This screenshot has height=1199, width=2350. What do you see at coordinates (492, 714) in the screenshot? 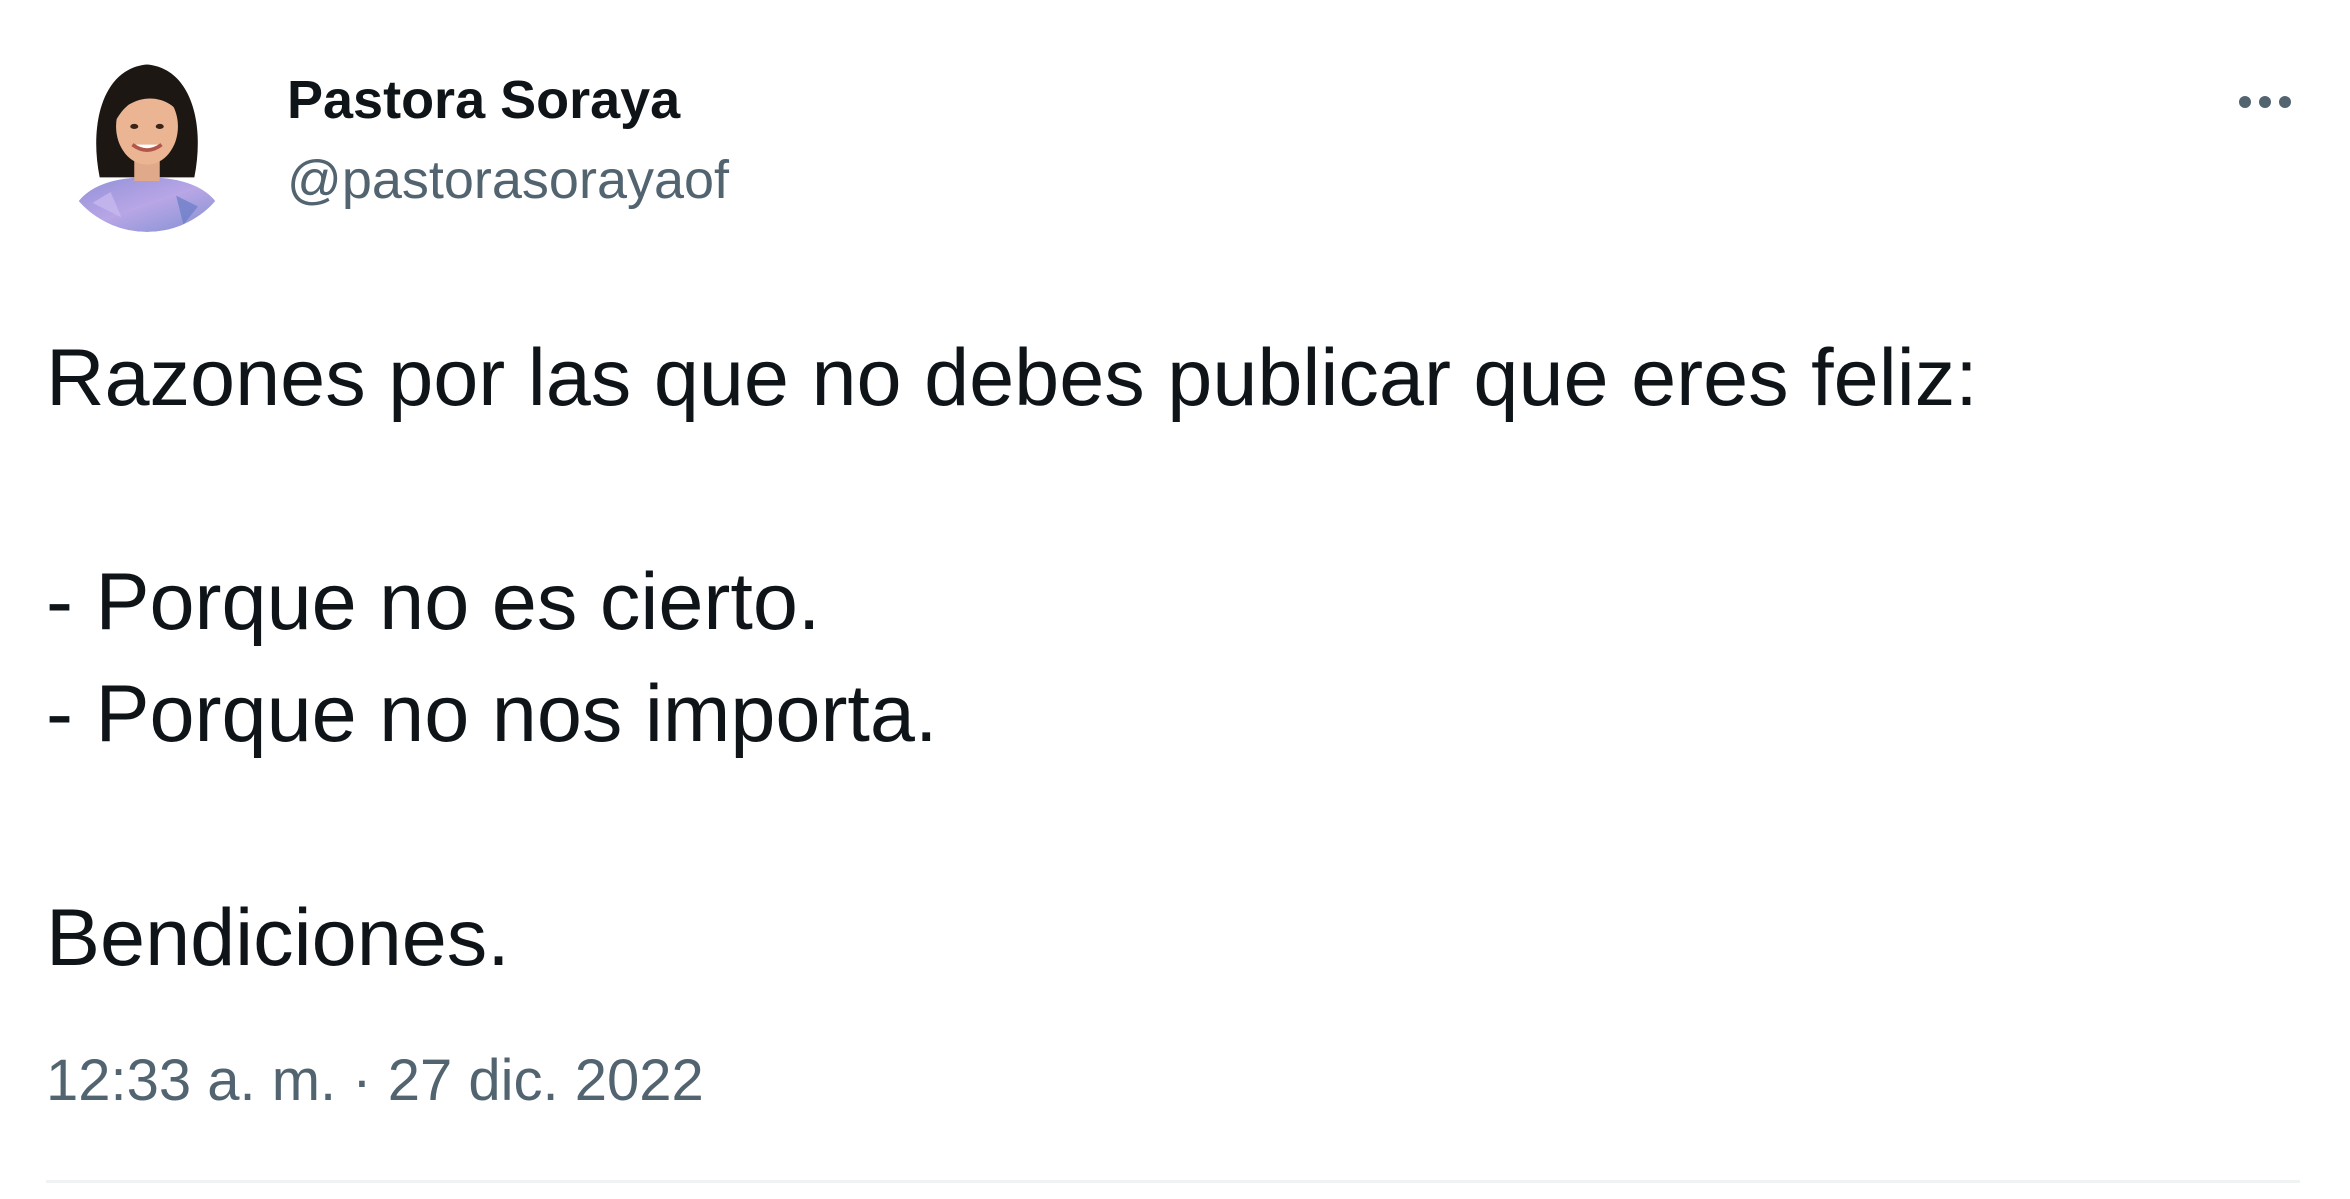
I see `tweet-text-line: - Porque no nos importa.` at bounding box center [492, 714].